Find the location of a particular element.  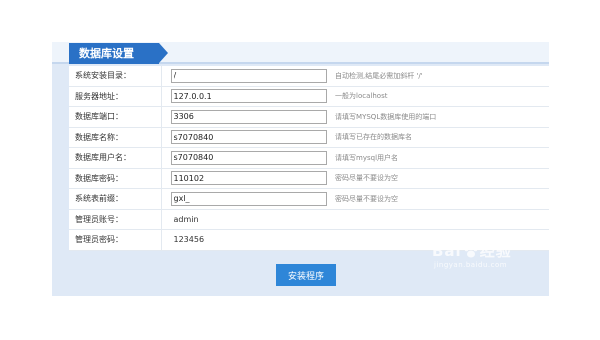

form-row-db-name: 数据库名称： 请填写已存在的数据库名 is located at coordinates (309, 137).